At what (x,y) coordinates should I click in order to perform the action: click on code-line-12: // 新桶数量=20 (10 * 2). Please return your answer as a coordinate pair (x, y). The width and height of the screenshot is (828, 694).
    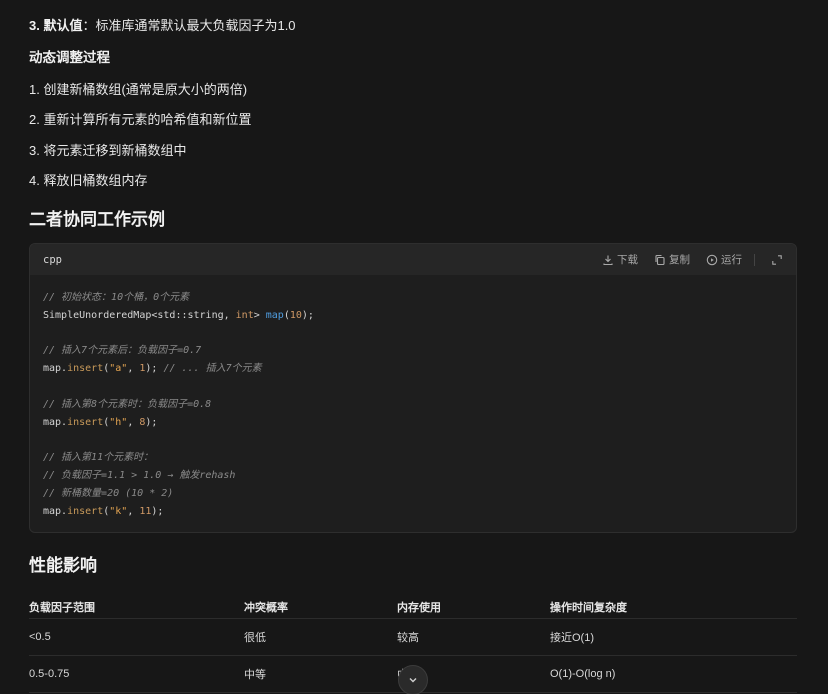
    Looking at the image, I should click on (108, 493).